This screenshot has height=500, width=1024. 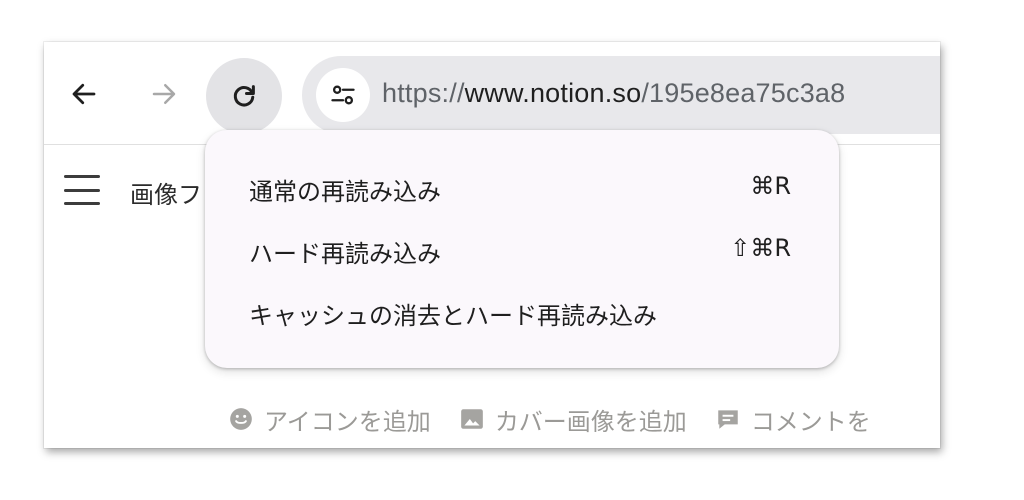 I want to click on back-button, so click(x=84, y=94).